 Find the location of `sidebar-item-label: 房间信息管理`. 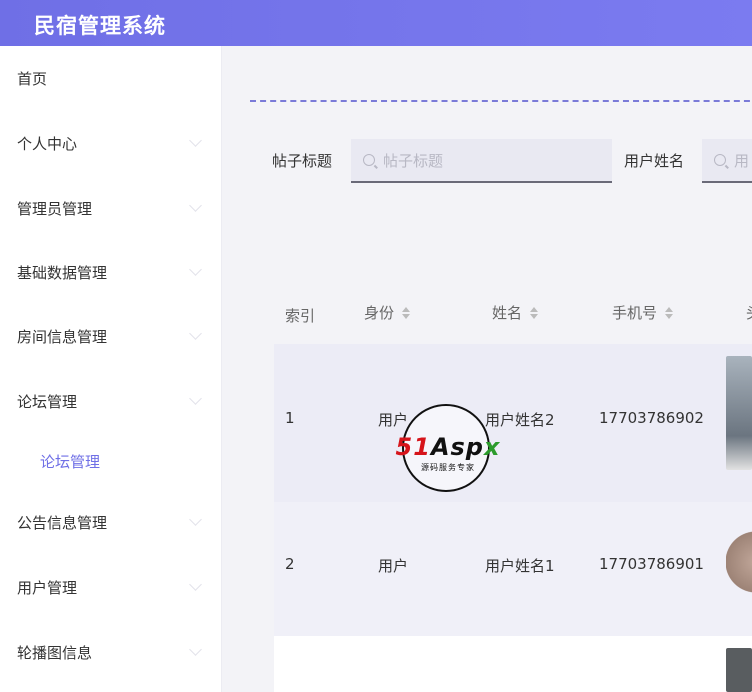

sidebar-item-label: 房间信息管理 is located at coordinates (62, 336).